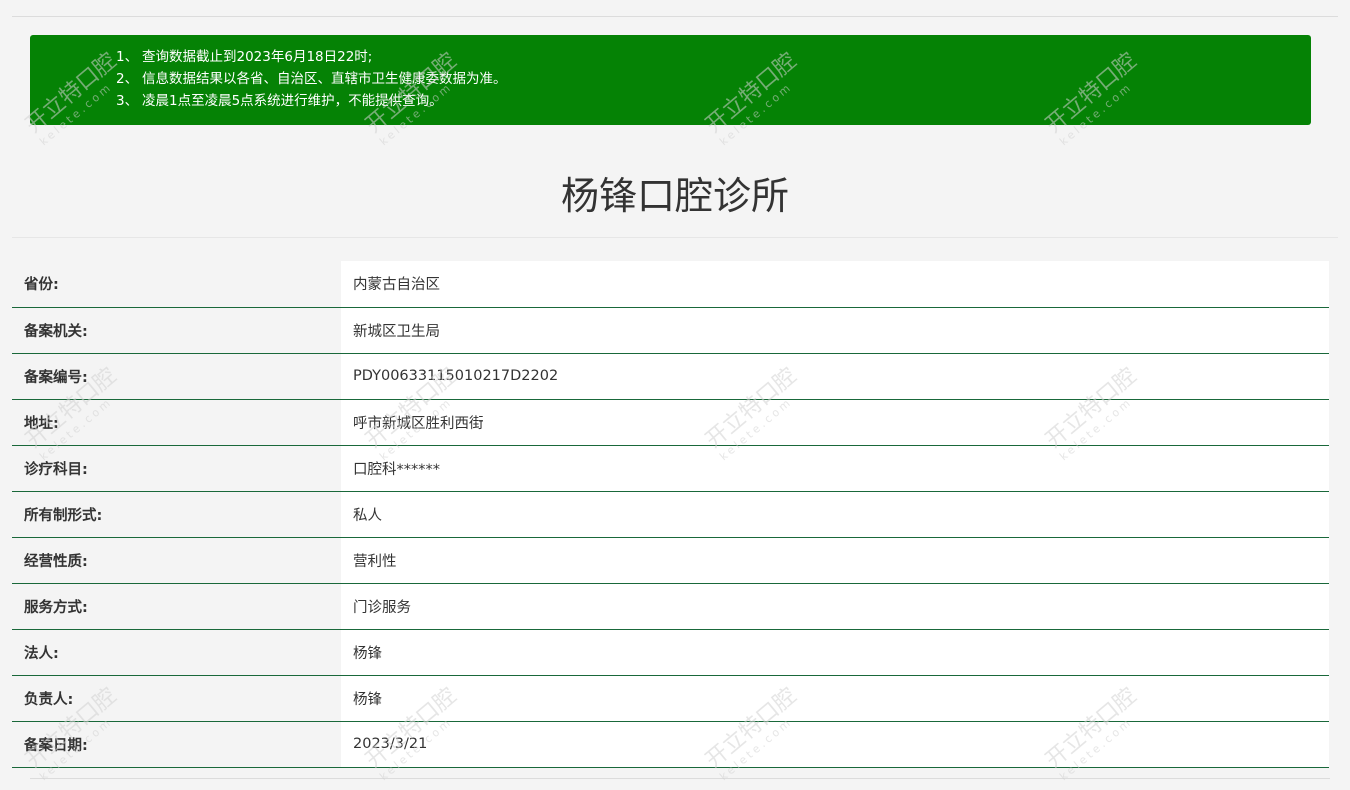 This screenshot has width=1350, height=790. I want to click on row-label: 地址:, so click(176, 422).